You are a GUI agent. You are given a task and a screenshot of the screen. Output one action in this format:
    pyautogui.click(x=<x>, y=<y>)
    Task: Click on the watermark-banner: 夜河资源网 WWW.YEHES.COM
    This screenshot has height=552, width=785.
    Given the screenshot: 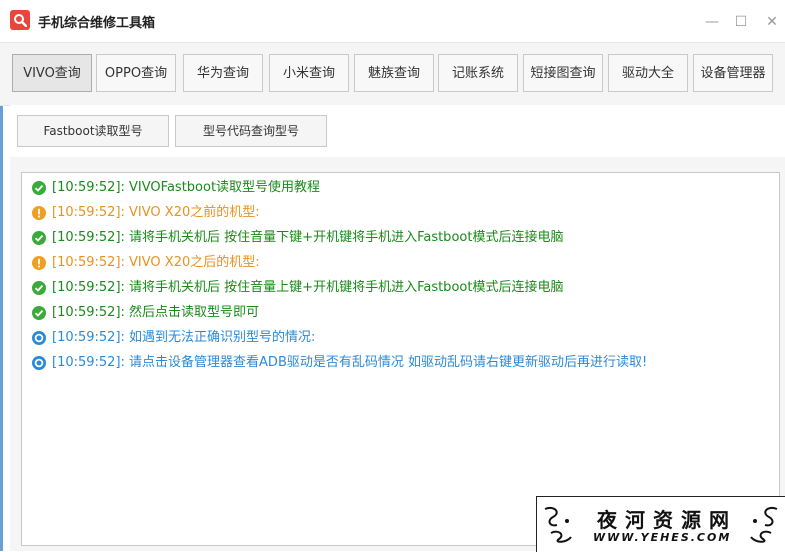 What is the action you would take?
    pyautogui.click(x=660, y=524)
    